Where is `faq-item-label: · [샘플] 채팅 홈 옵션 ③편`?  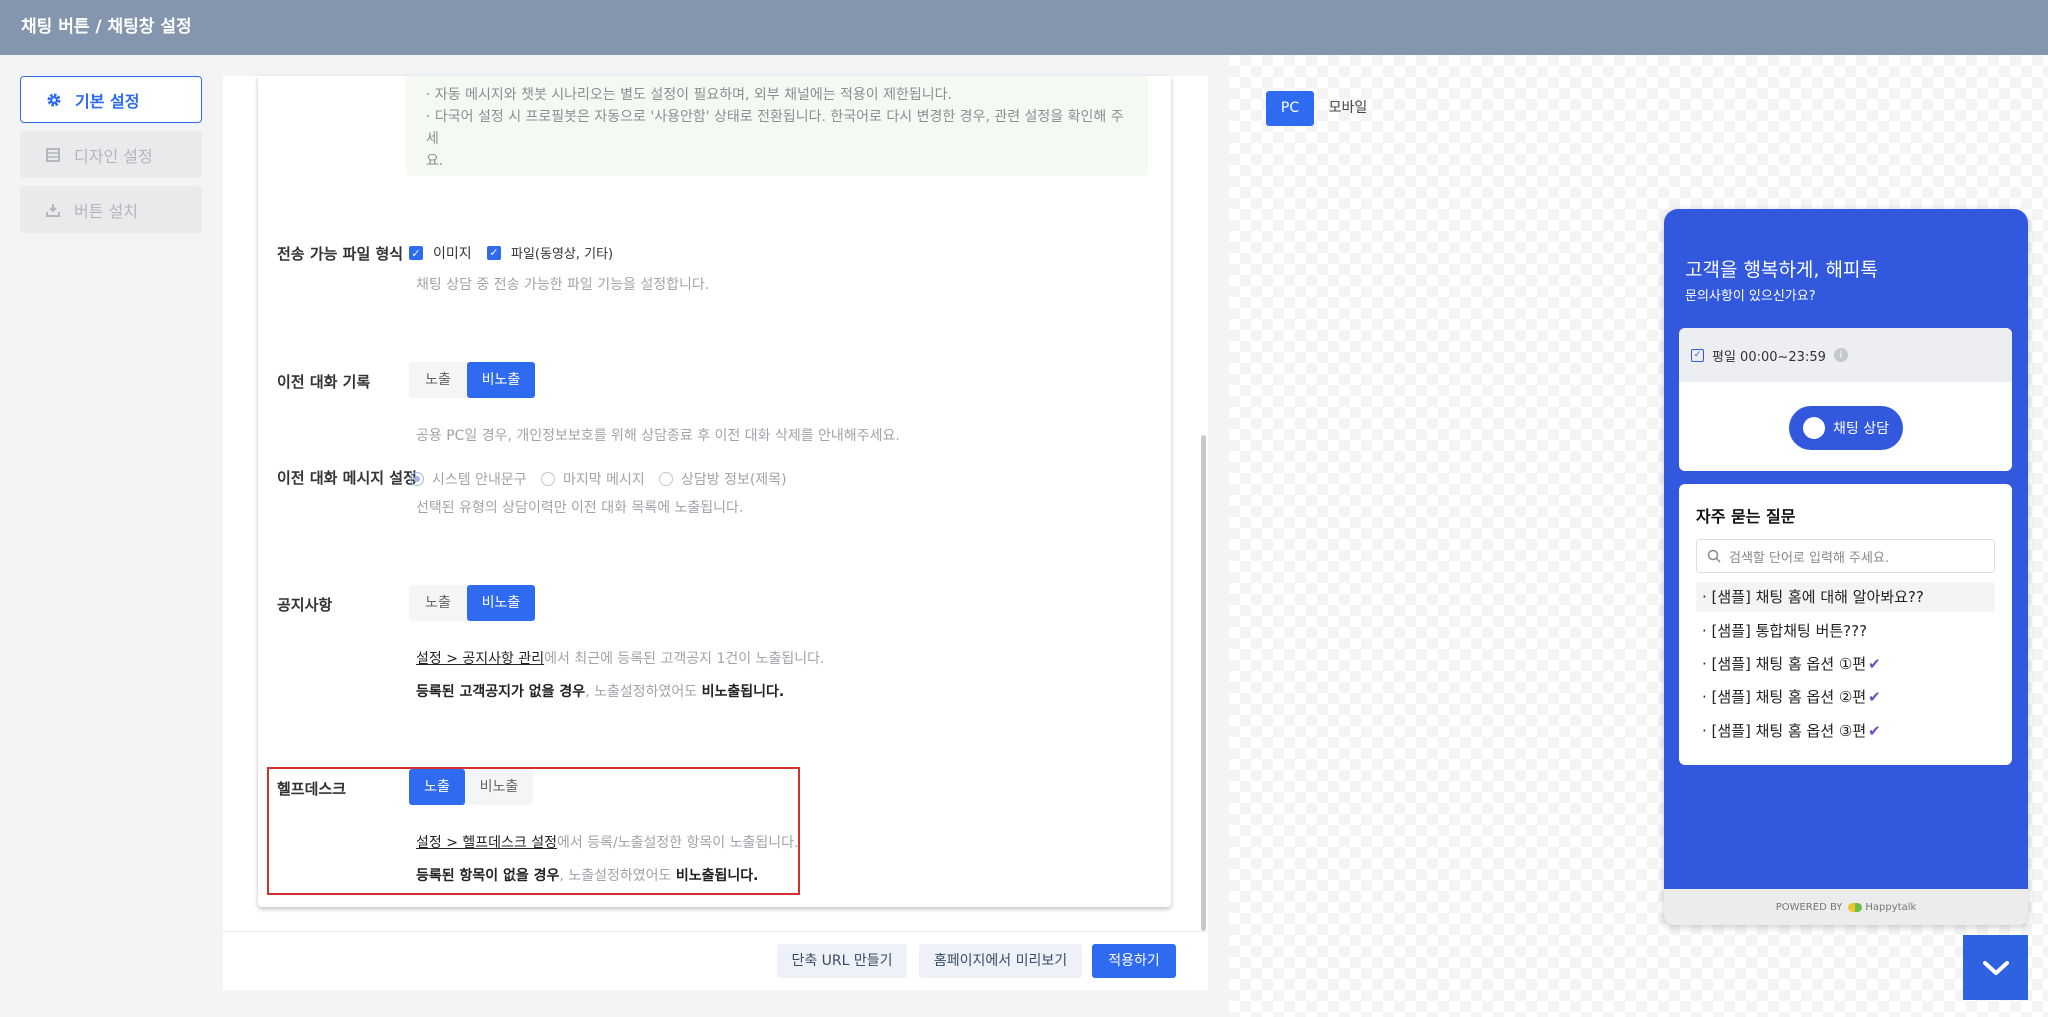 faq-item-label: · [샘플] 채팅 홈 옵션 ③편 is located at coordinates (1784, 731).